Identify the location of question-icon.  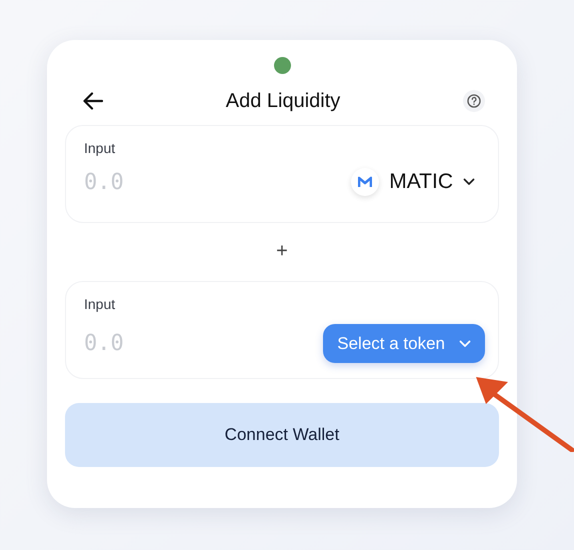
(474, 101).